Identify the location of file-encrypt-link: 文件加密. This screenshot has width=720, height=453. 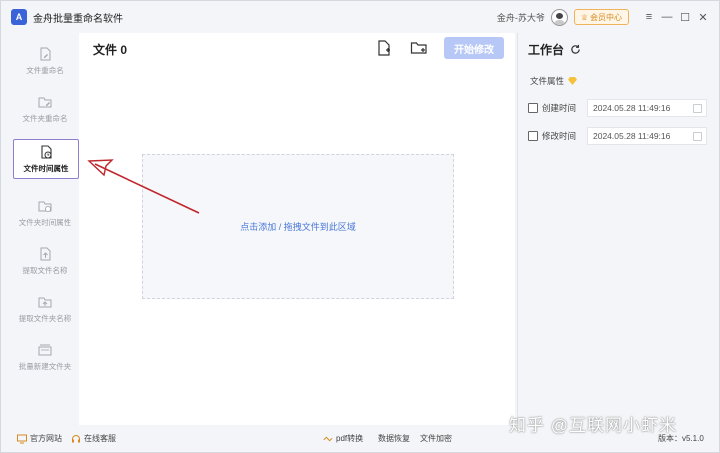
(436, 438).